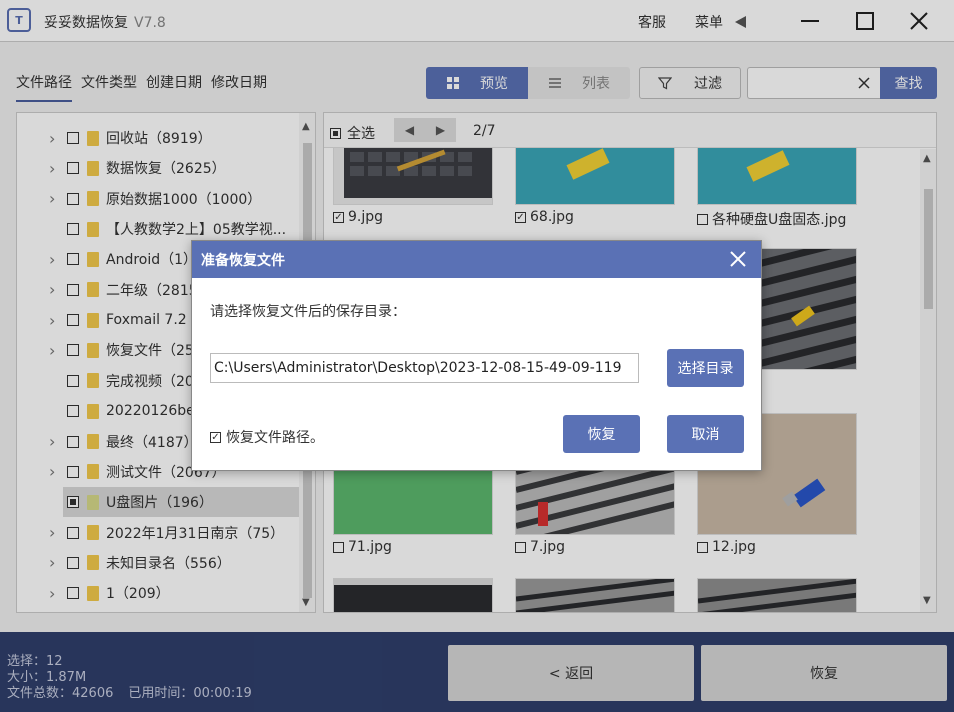 The width and height of the screenshot is (954, 712). I want to click on dialog-cancel-button: 取消, so click(705, 434).